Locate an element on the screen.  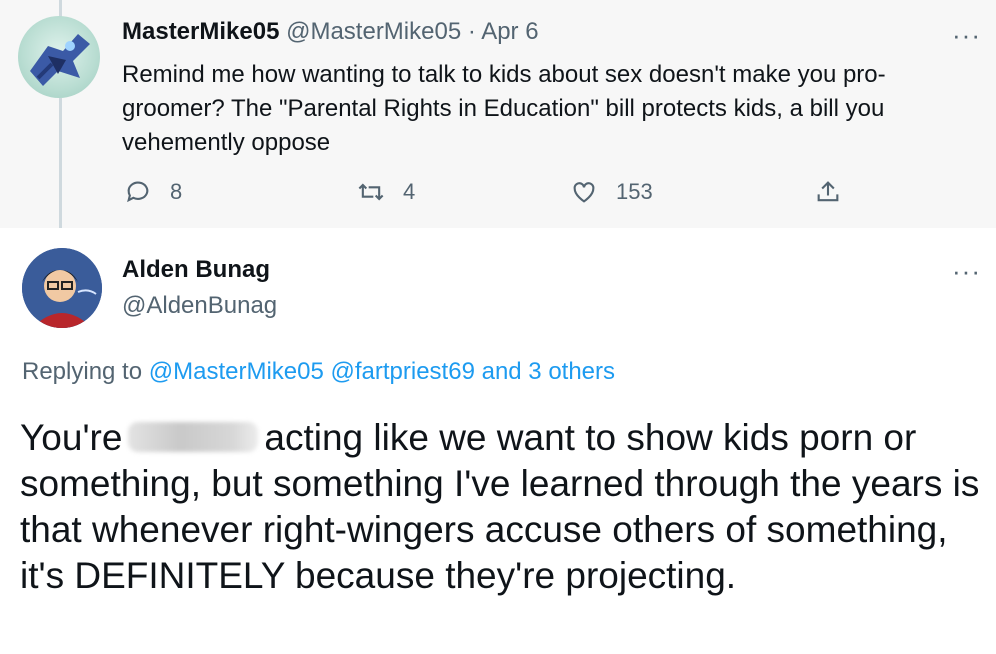
reply-button: 8 is located at coordinates (153, 192).